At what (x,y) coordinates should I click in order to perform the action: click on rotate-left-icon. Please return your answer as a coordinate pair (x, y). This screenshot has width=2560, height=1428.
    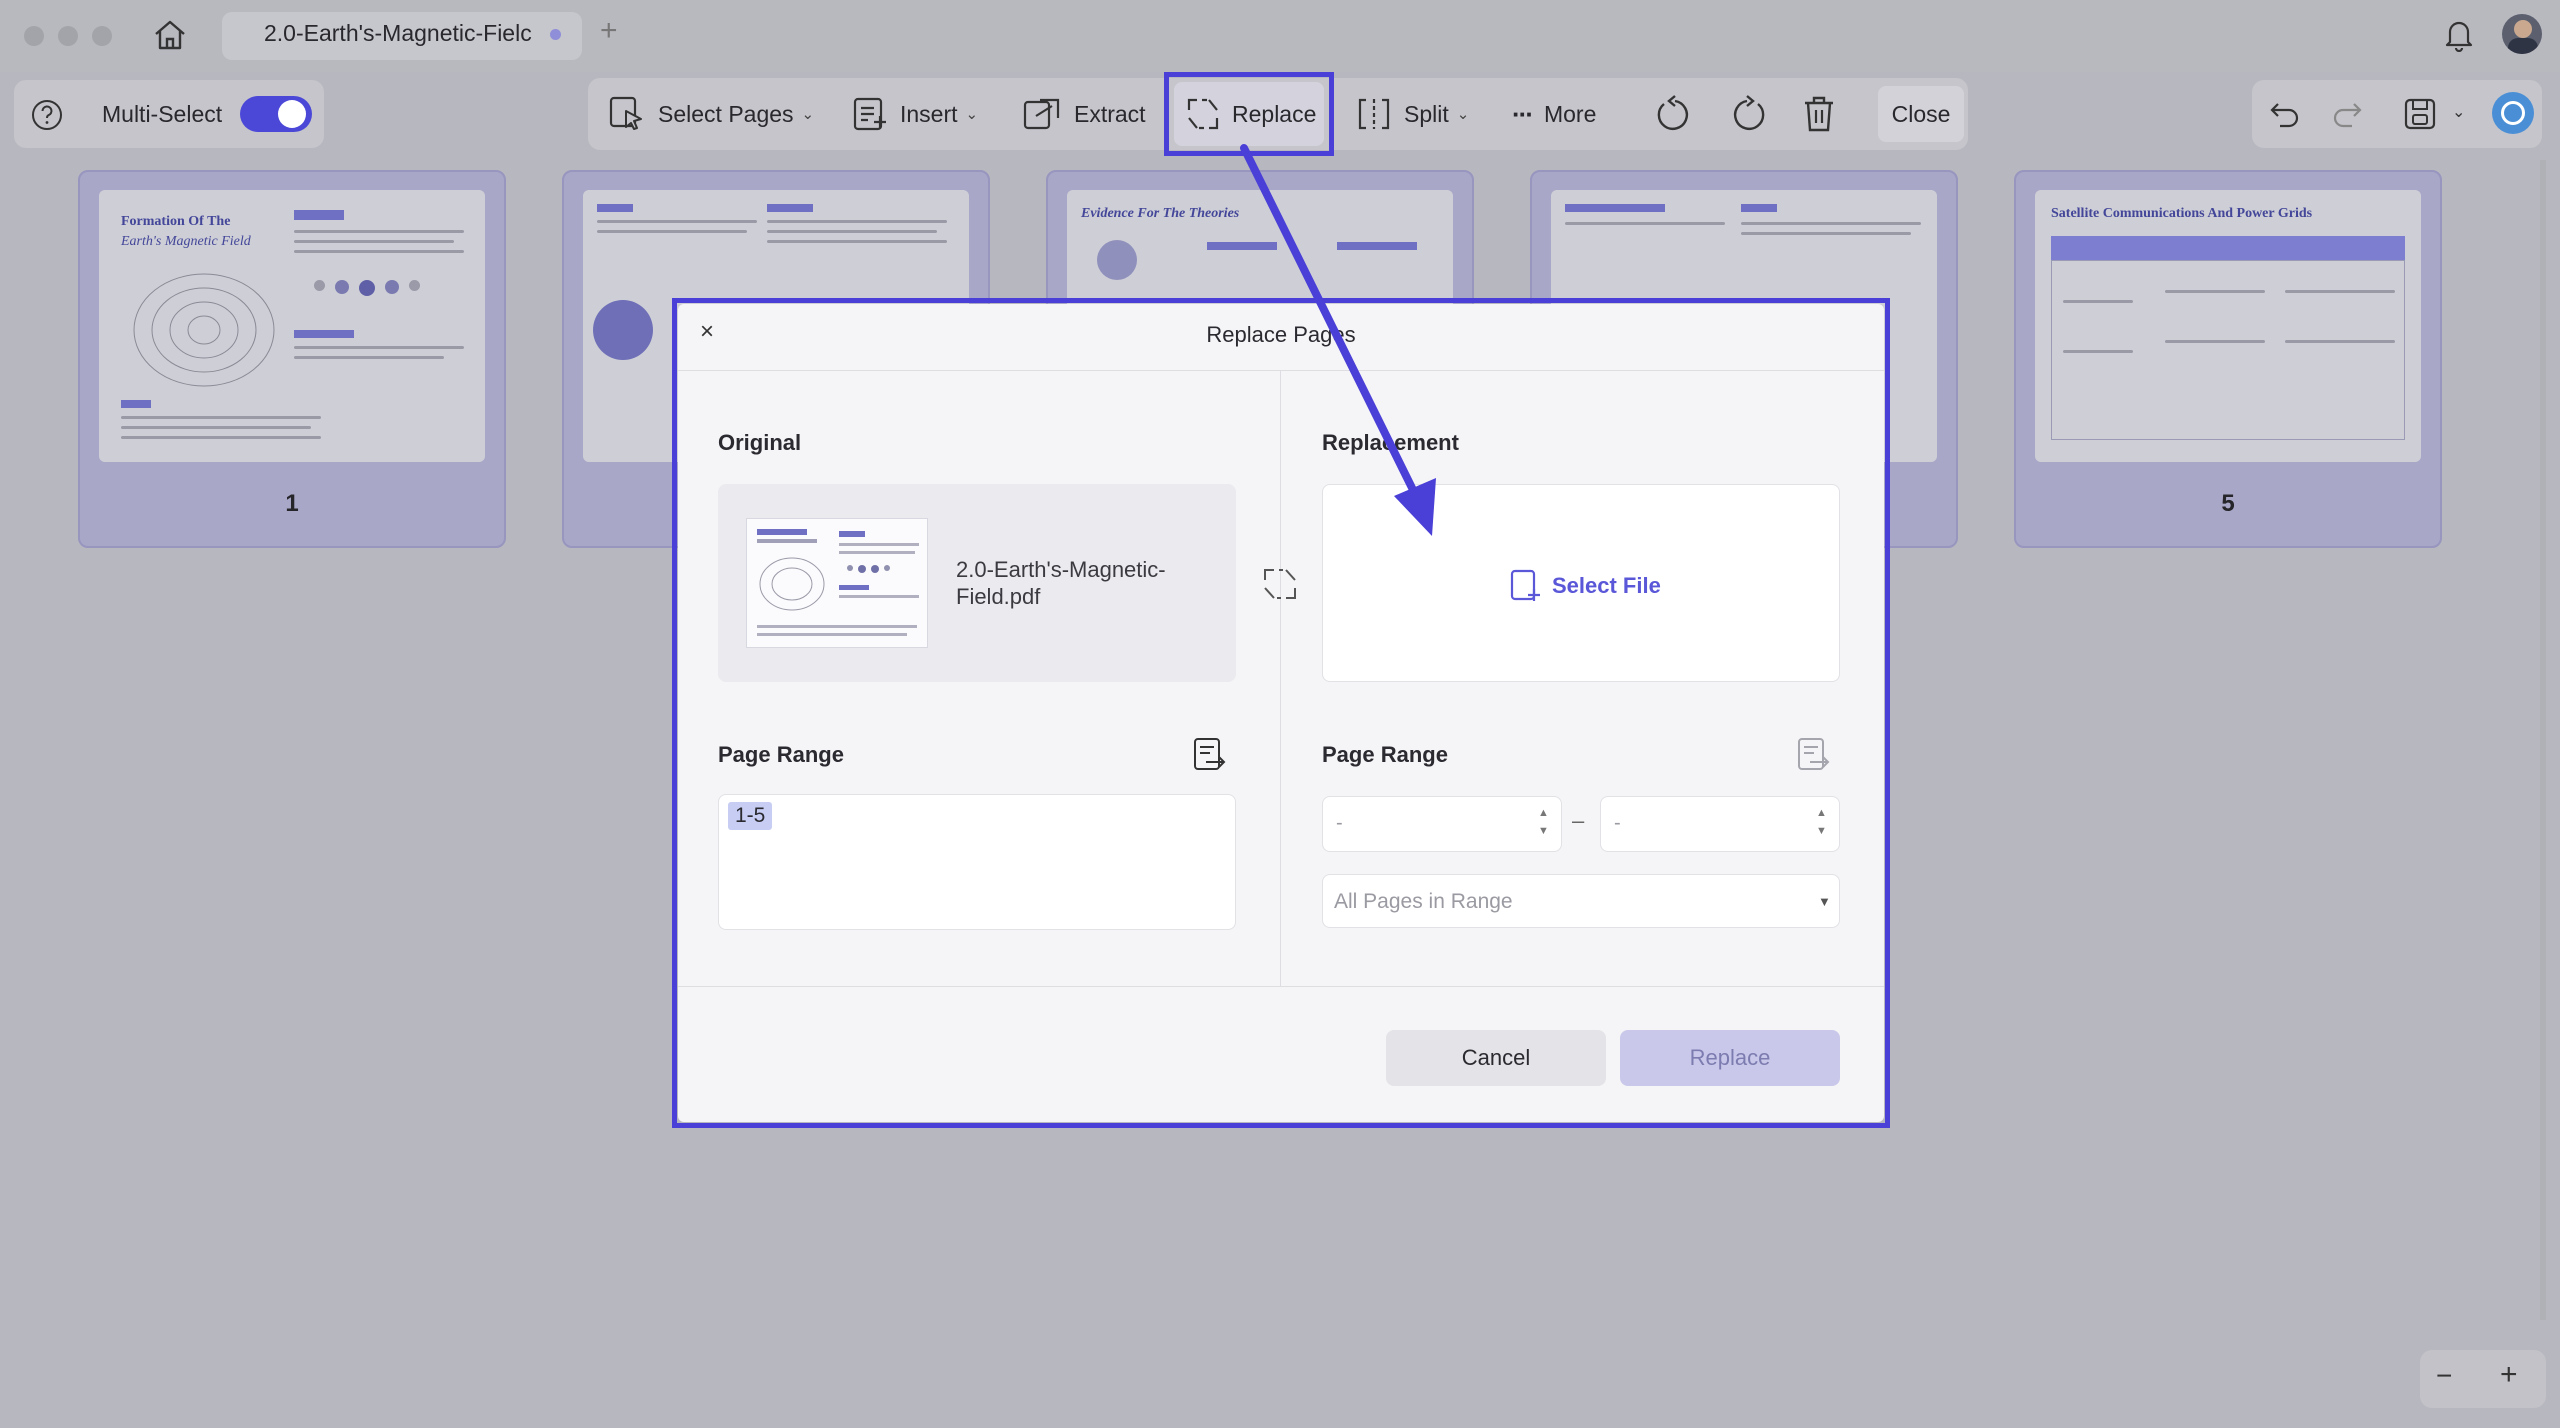
    Looking at the image, I should click on (1675, 116).